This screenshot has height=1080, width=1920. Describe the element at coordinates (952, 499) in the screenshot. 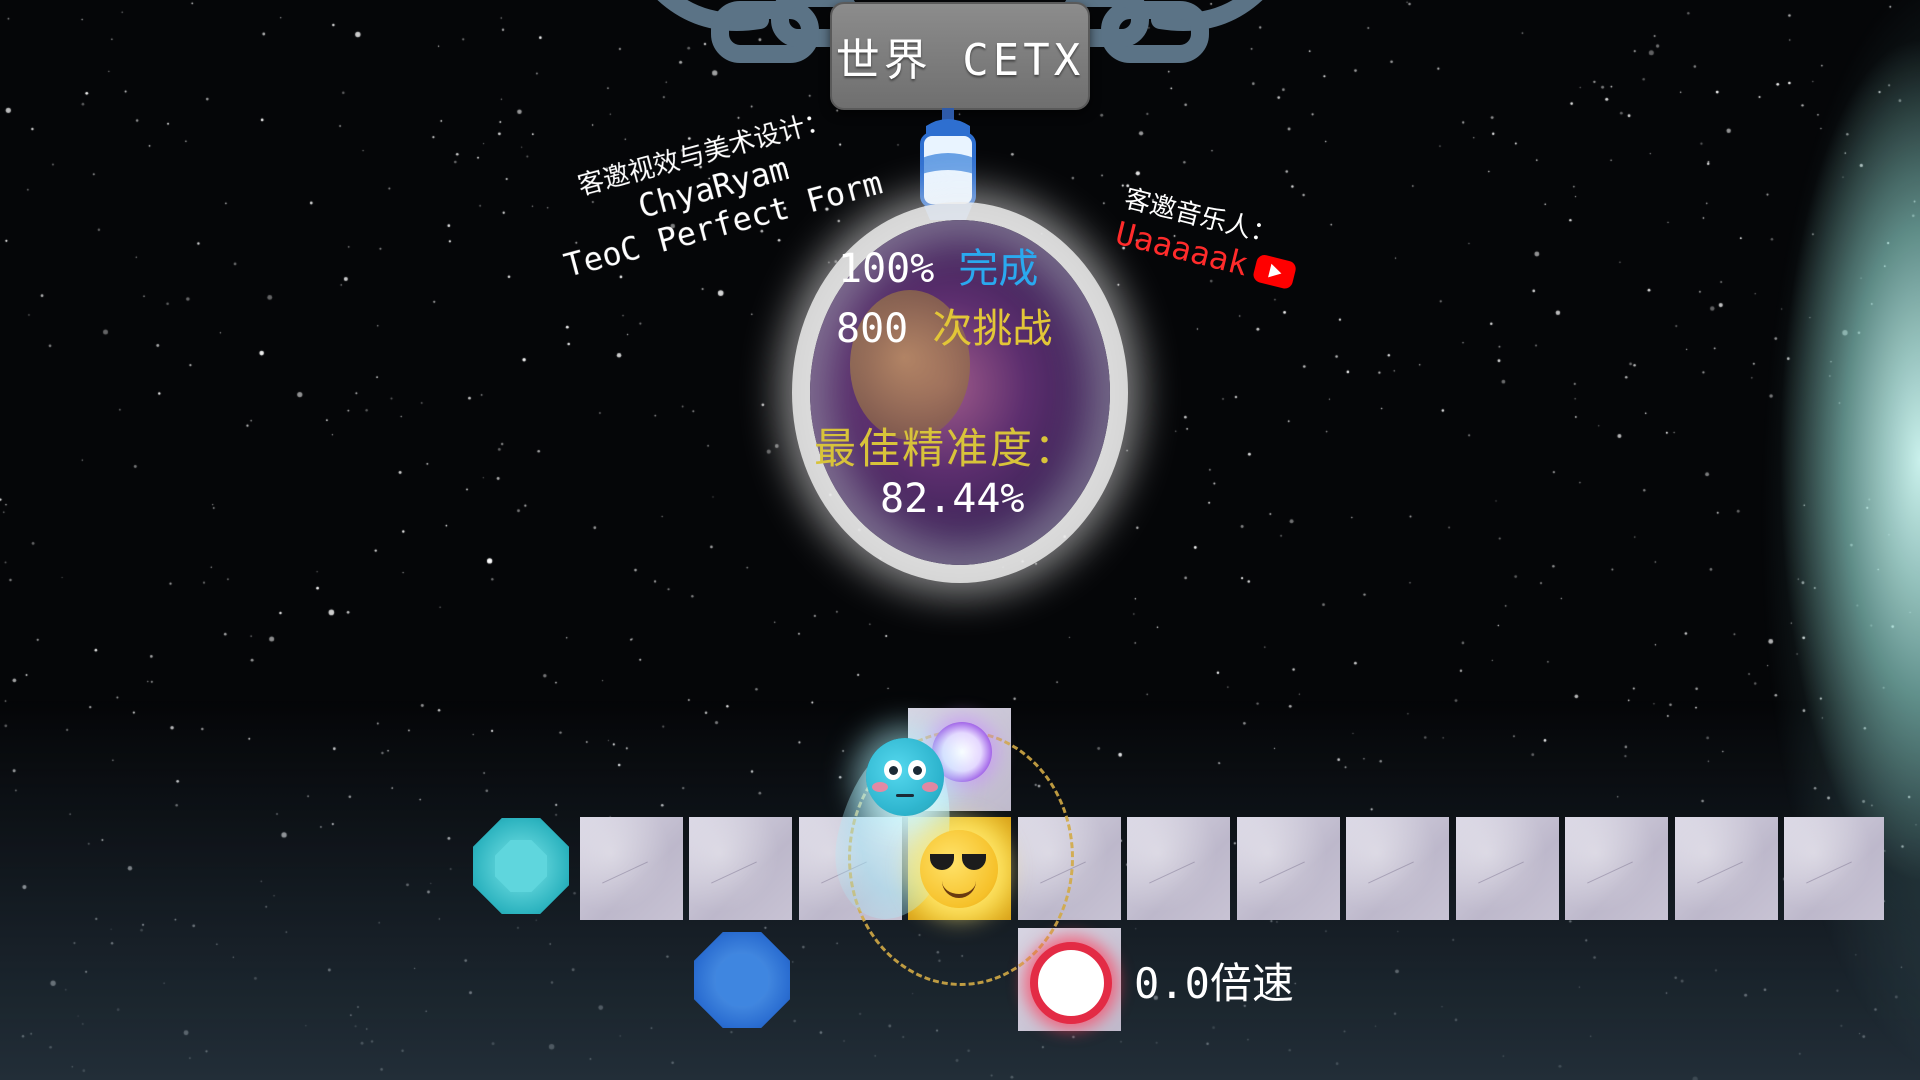

I see `best-accuracy-value: 82.44%` at that location.